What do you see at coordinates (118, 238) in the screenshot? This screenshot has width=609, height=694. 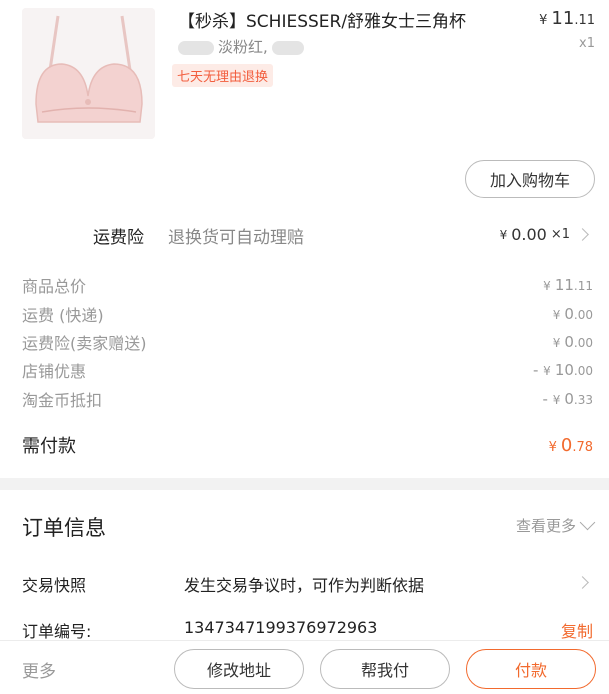 I see `shipping-insurance-label: 运费险` at bounding box center [118, 238].